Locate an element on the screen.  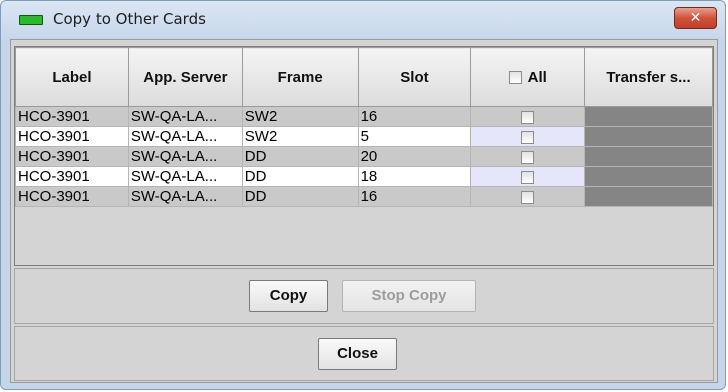
close-button: Close is located at coordinates (357, 354).